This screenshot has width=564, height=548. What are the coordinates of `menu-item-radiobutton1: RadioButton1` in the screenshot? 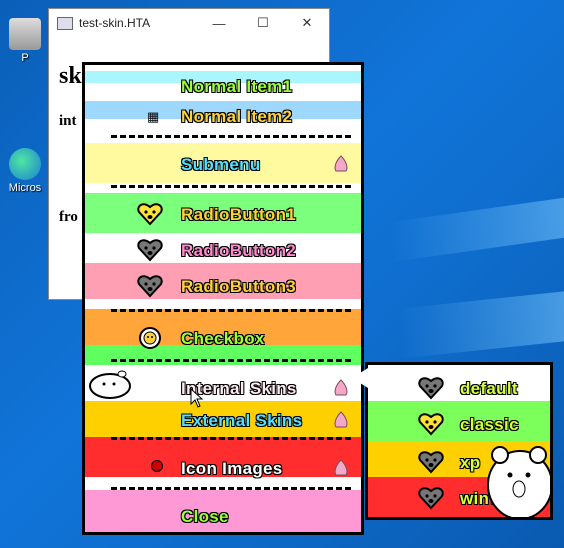 It's located at (223, 214).